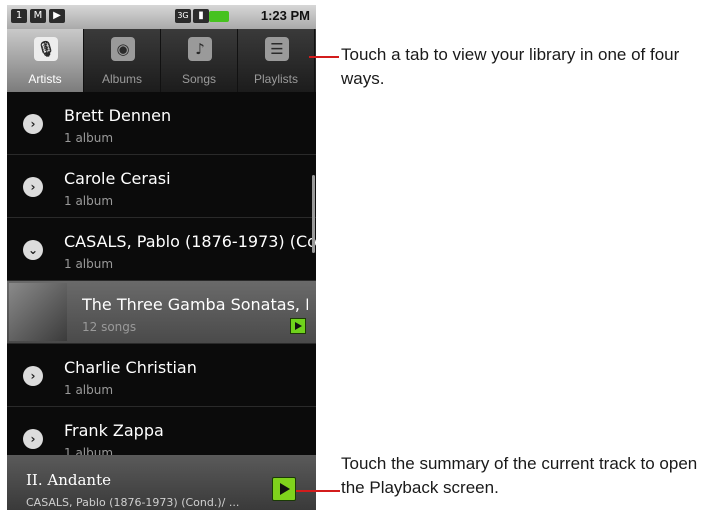 This screenshot has height=515, width=723. Describe the element at coordinates (276, 60) in the screenshot. I see `tab-playlists: ☰ Playlists` at that location.